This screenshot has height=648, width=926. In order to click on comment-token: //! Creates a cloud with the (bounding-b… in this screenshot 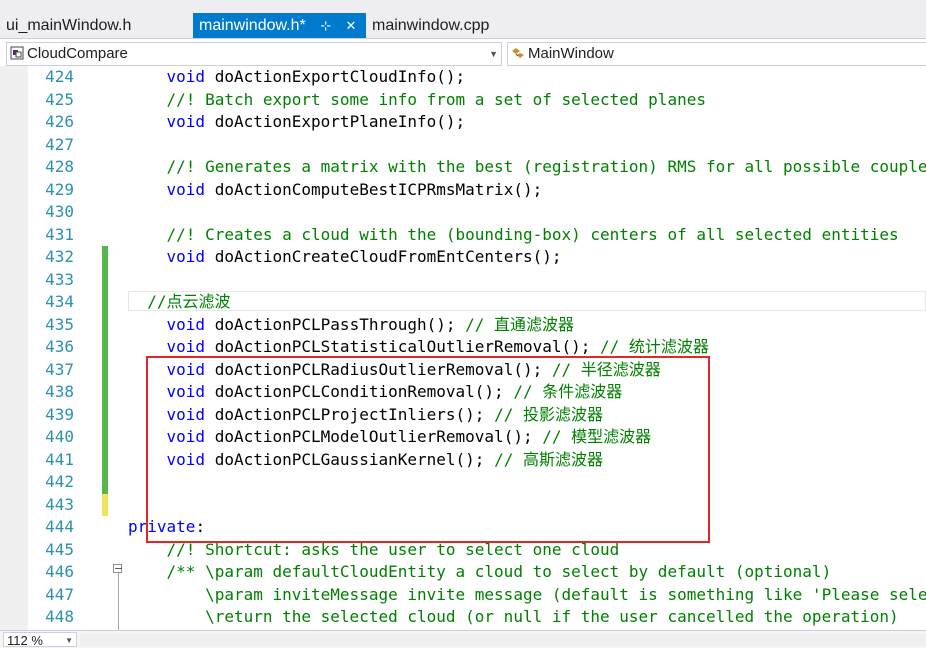, I will do `click(532, 234)`.